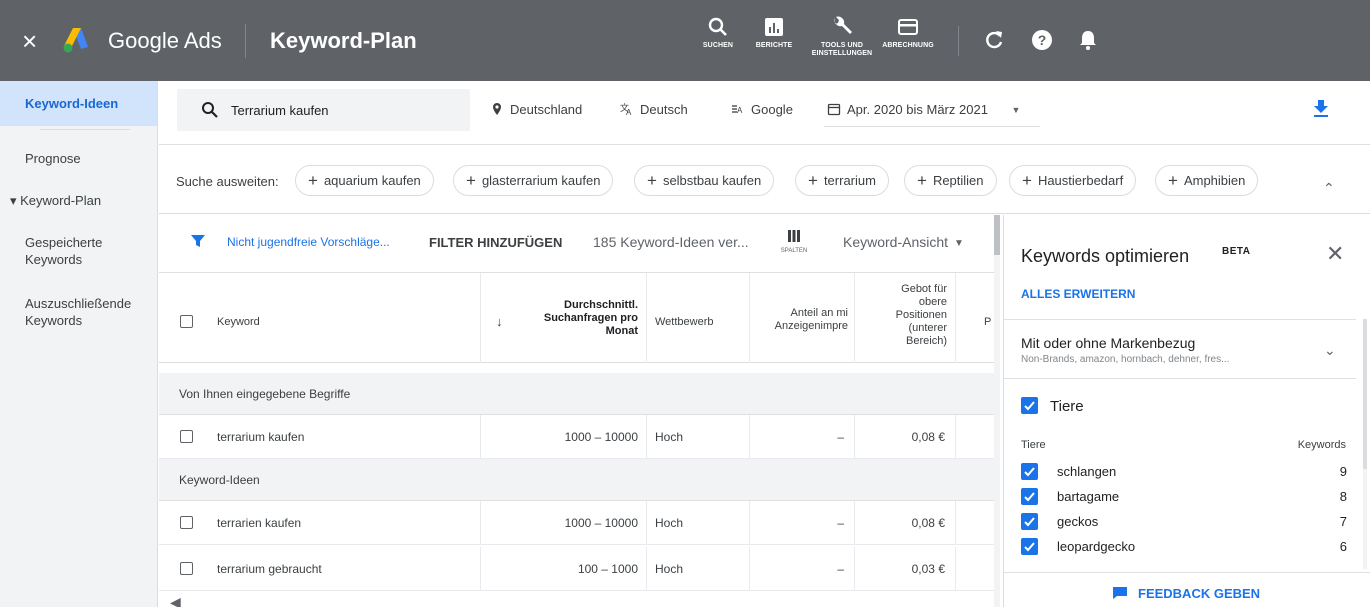 Image resolution: width=1370 pixels, height=607 pixels. I want to click on keyword-cell: terrarien kaufen, so click(259, 523).